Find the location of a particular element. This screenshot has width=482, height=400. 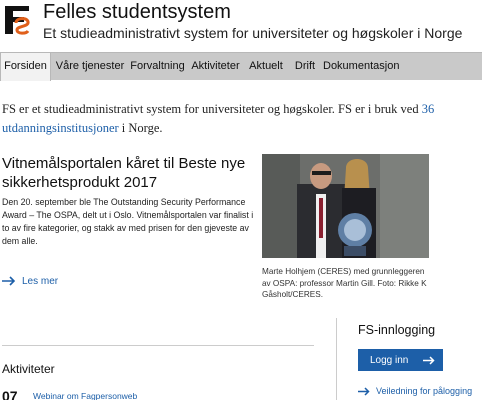

activities-heading: Aktiviteter is located at coordinates (28, 369).